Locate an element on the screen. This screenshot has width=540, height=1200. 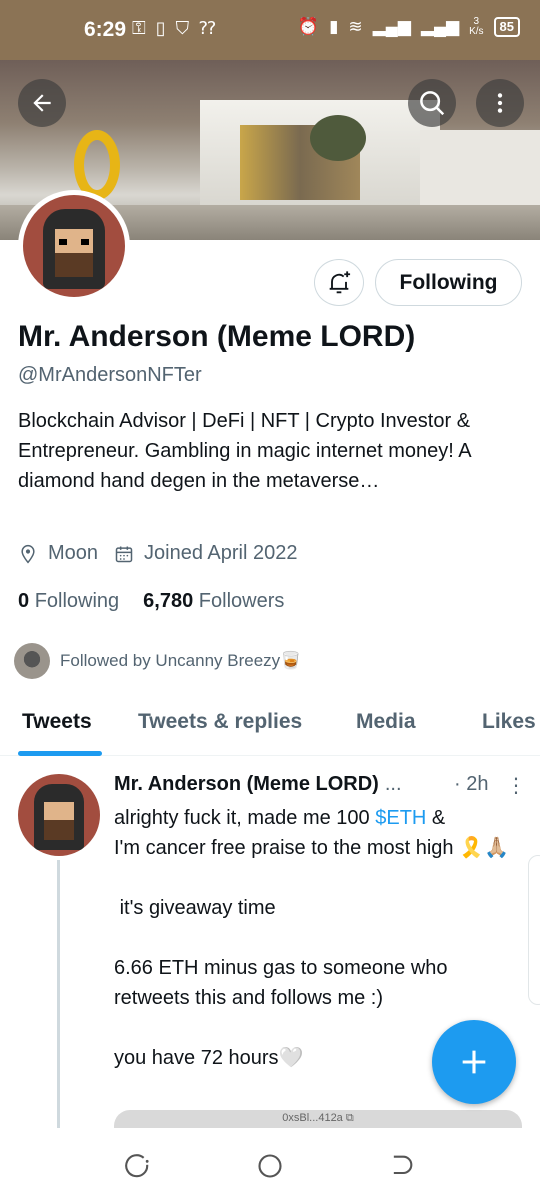
system-nav-bar is located at coordinates (270, 1164).